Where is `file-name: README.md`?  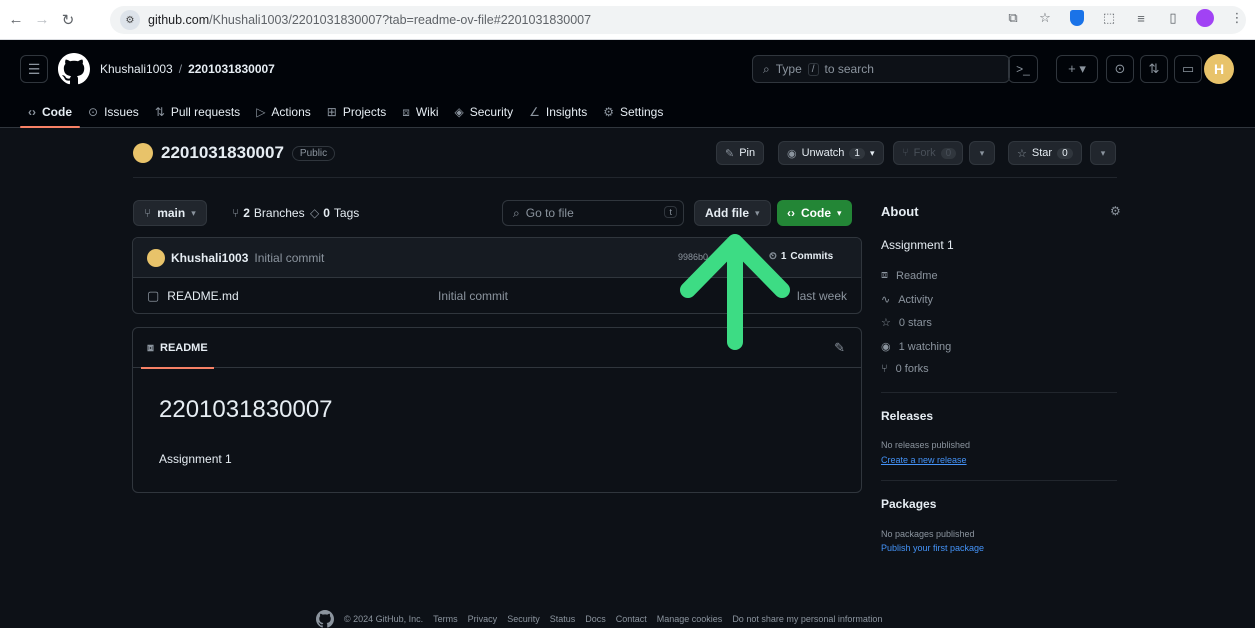 file-name: README.md is located at coordinates (202, 296).